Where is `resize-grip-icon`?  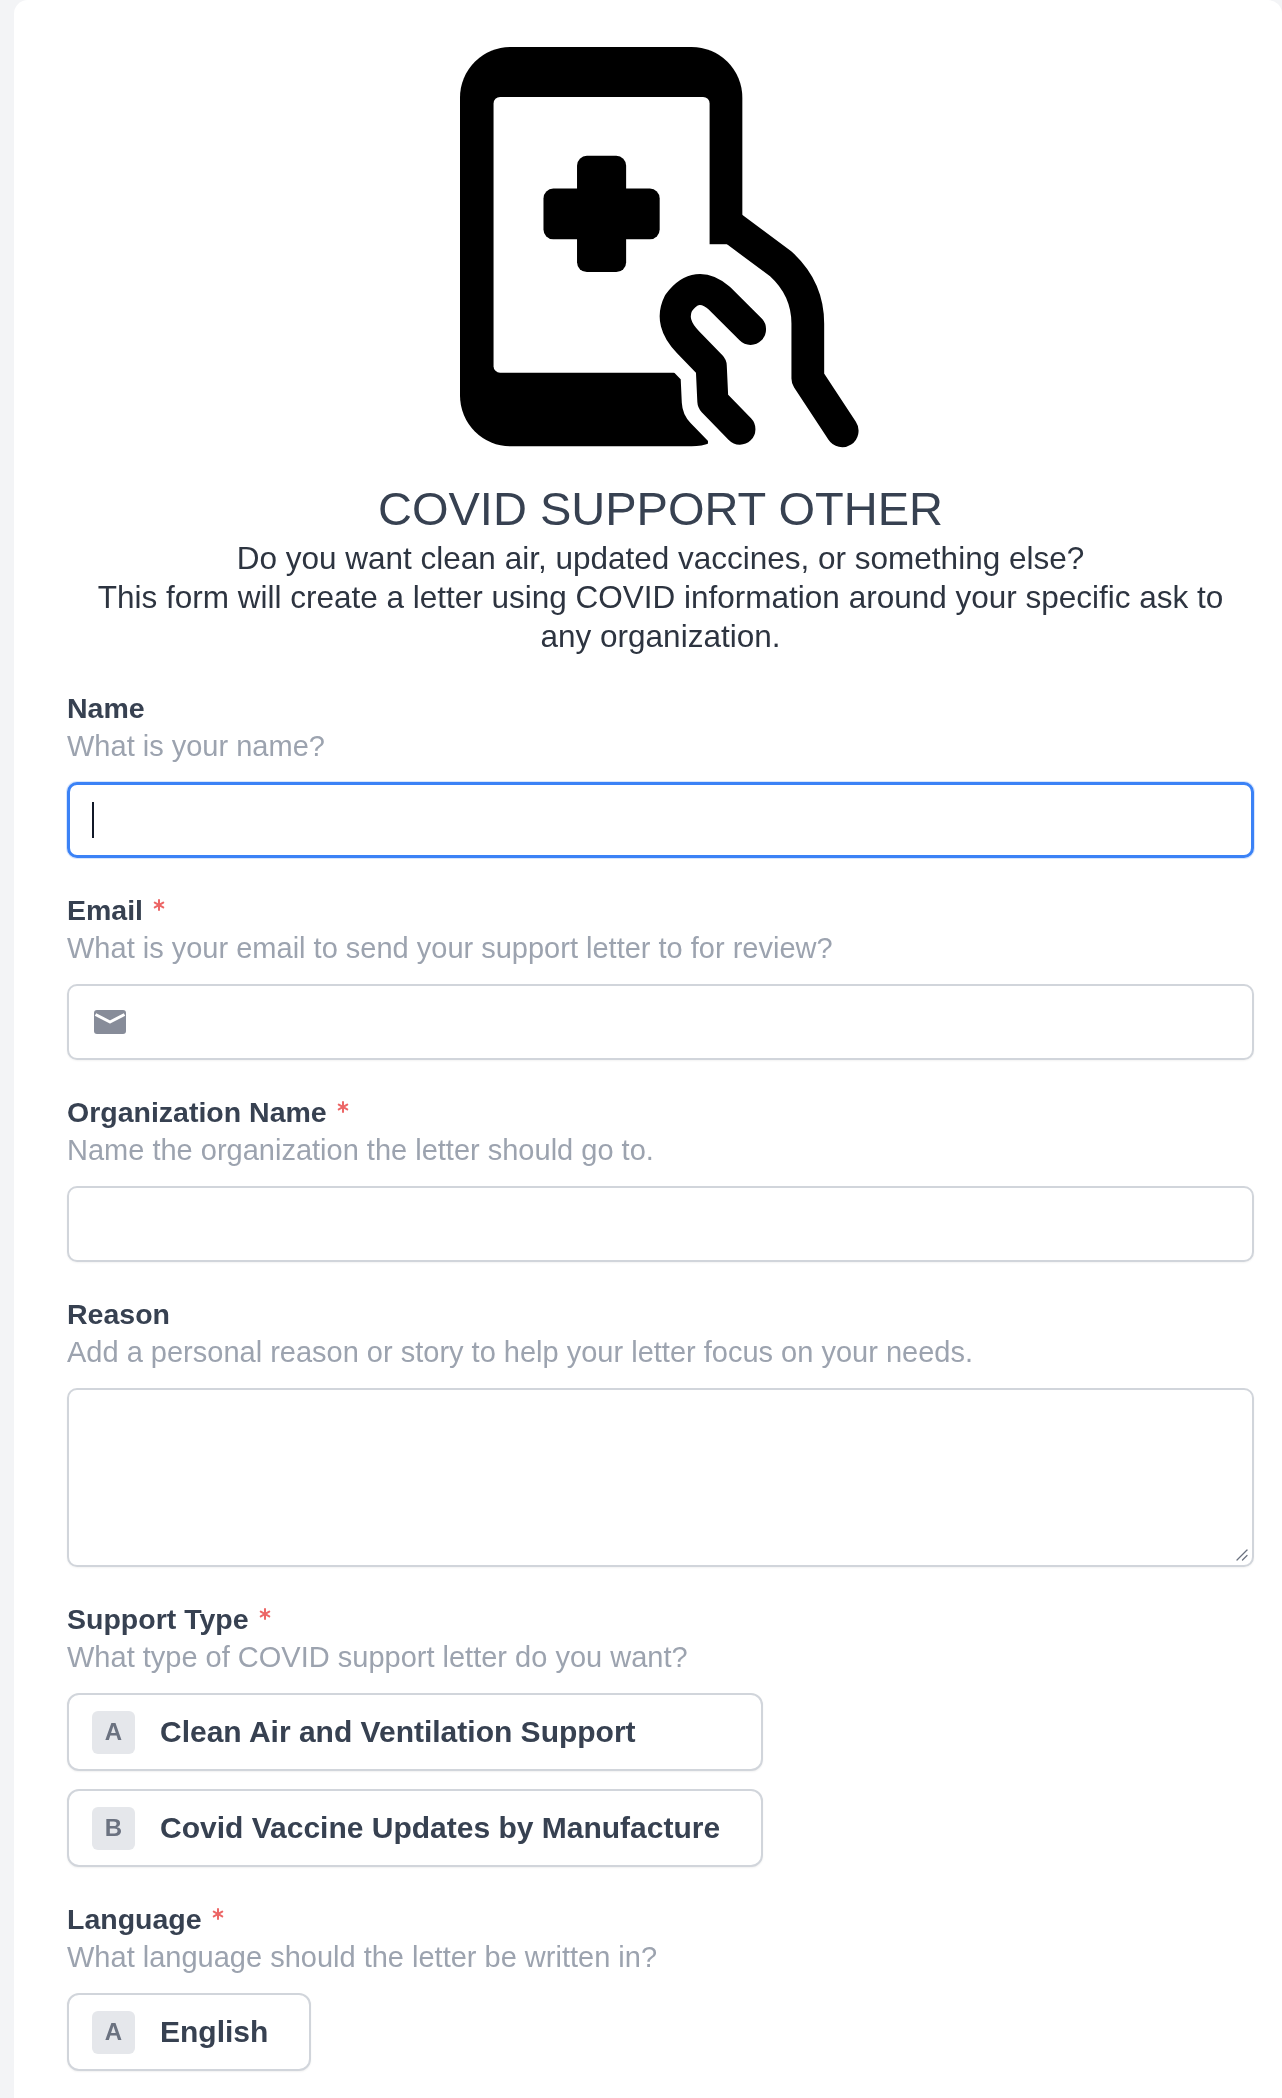 resize-grip-icon is located at coordinates (1241, 1554).